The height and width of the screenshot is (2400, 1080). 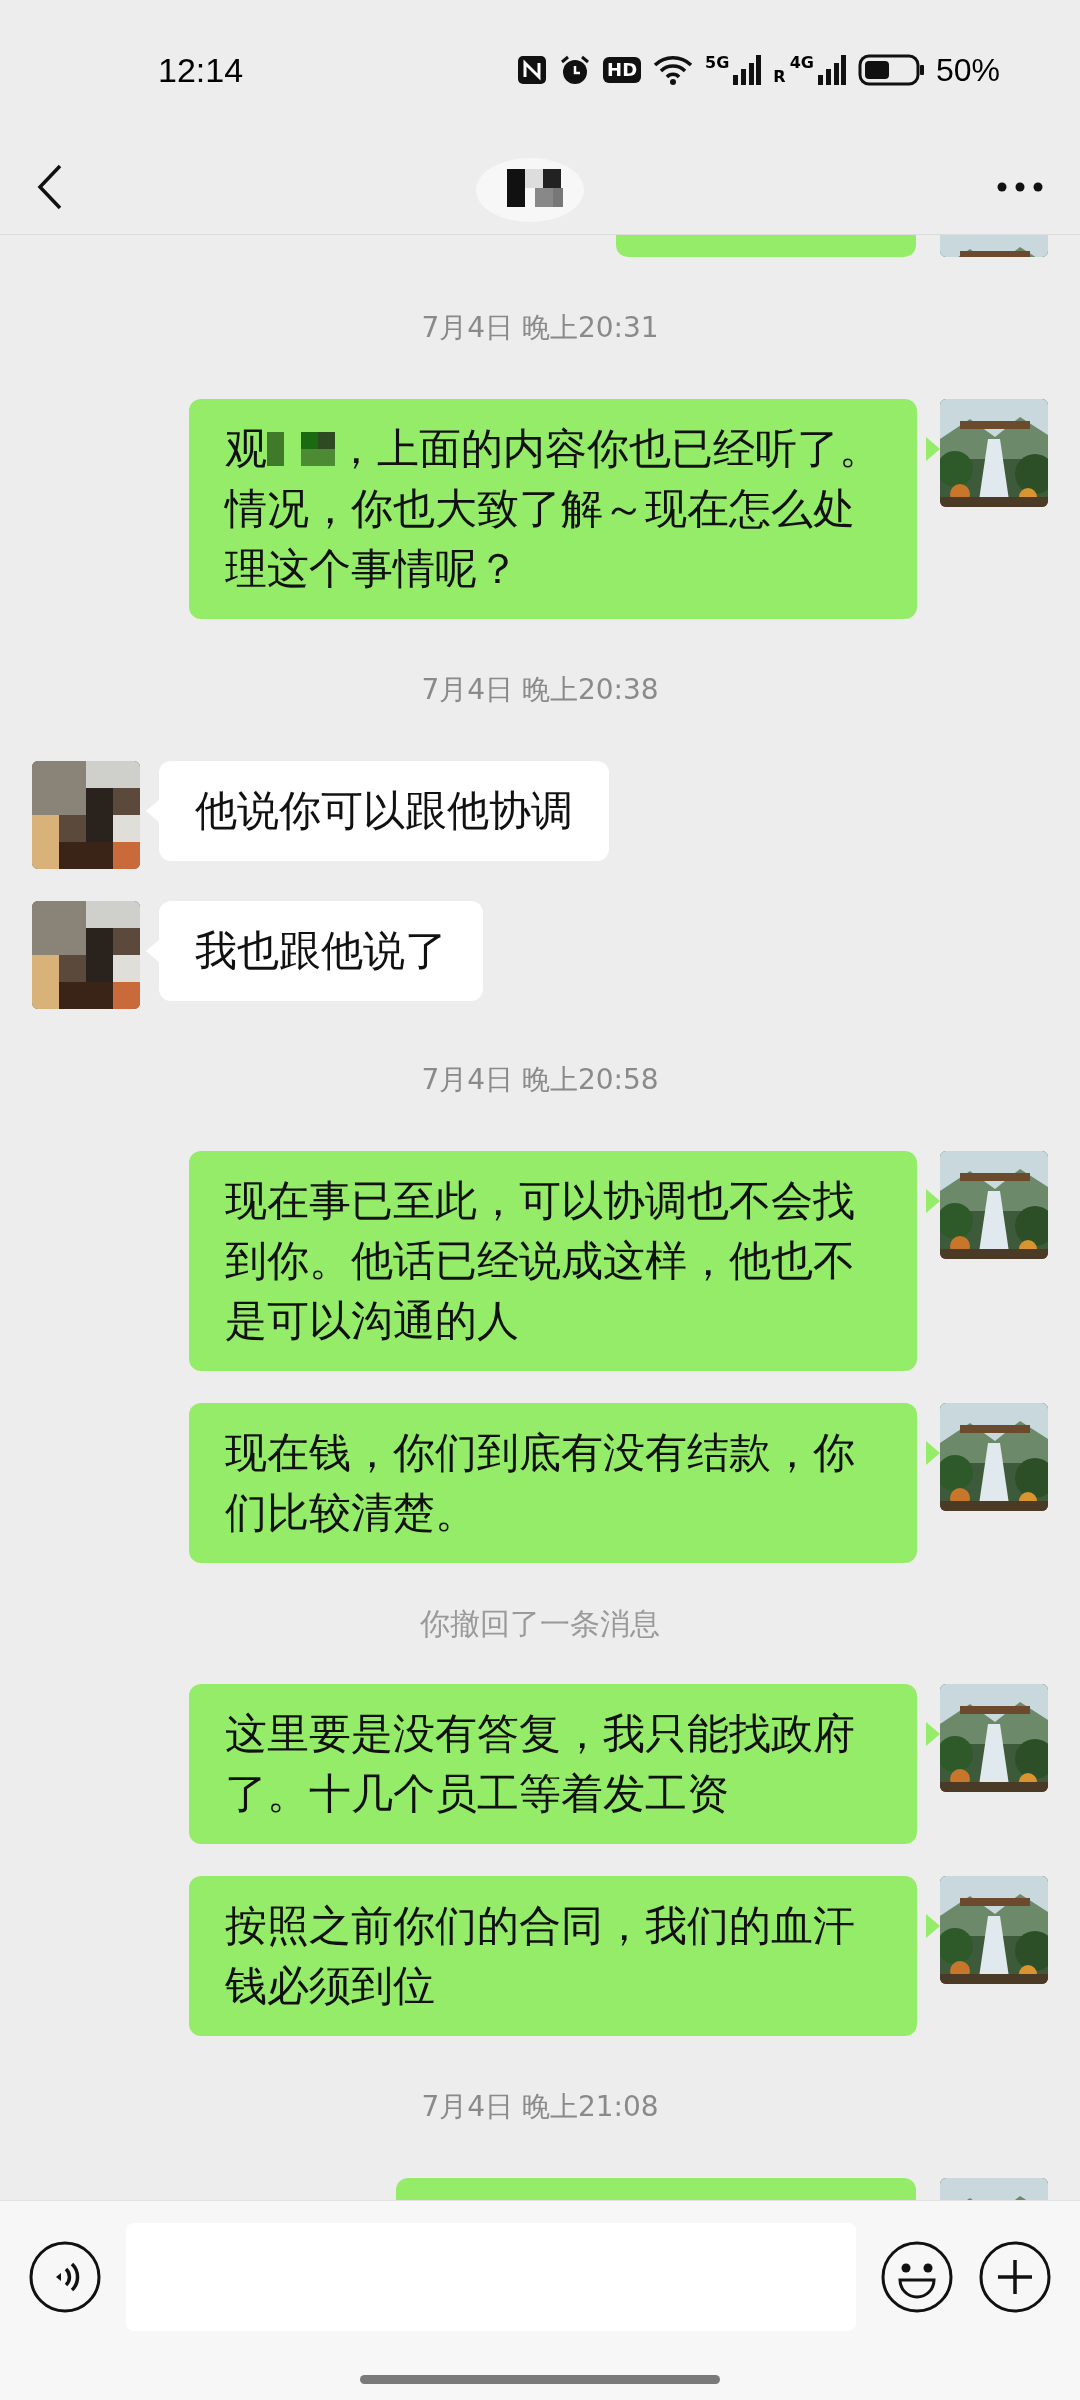 I want to click on wifi-icon, so click(x=673, y=70).